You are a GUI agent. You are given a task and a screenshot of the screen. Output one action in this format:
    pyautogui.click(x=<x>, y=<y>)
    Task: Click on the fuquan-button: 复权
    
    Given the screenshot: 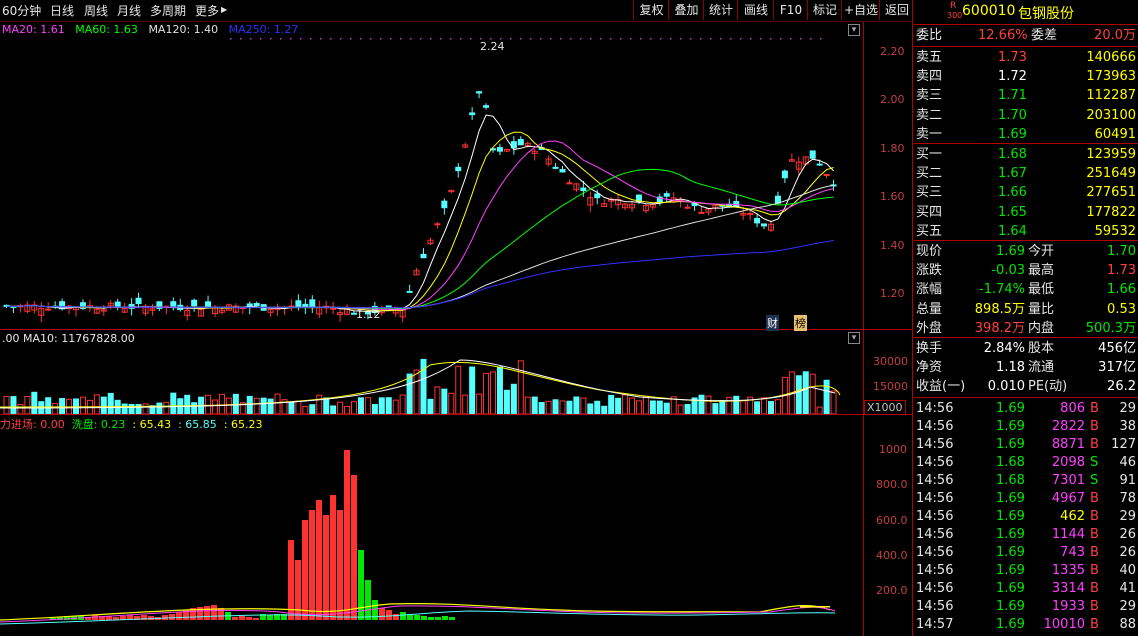 What is the action you would take?
    pyautogui.click(x=651, y=10)
    